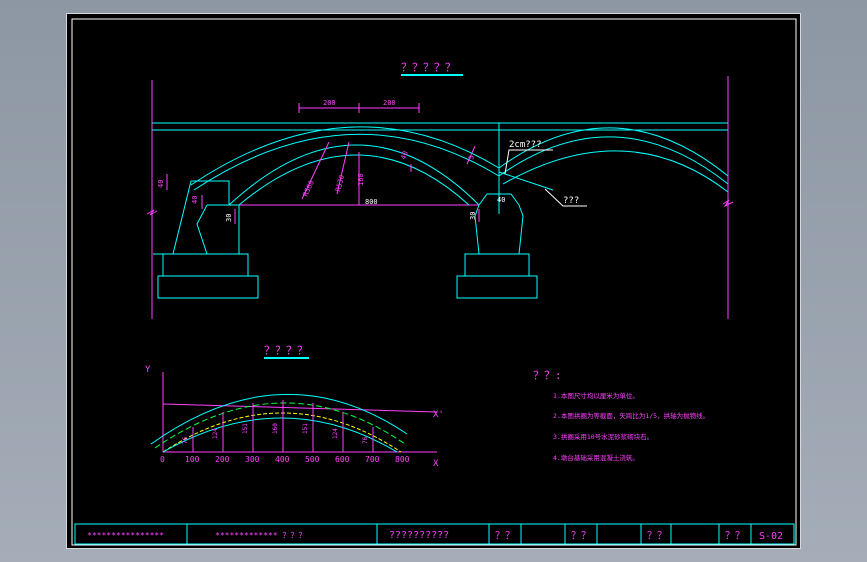 The image size is (867, 562). I want to click on callout-pavement: 2cm???, so click(525, 145).